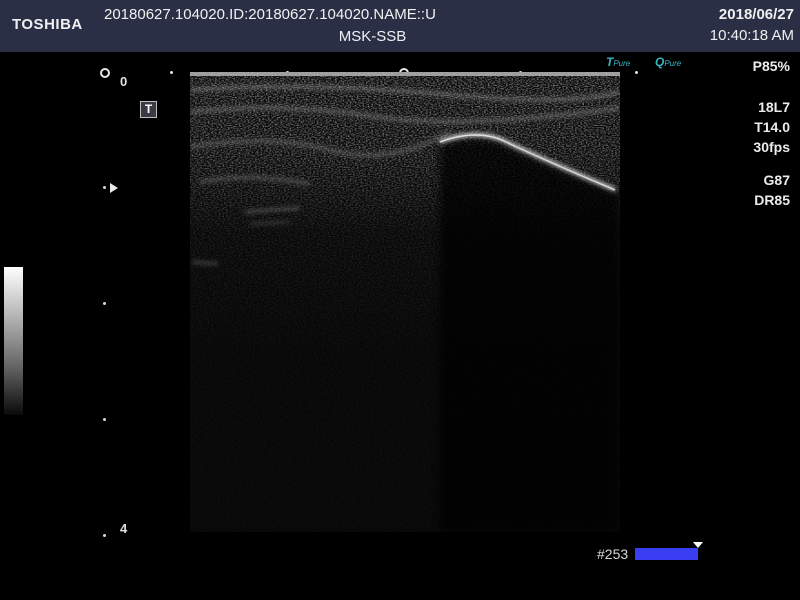 The image size is (800, 600). I want to click on cine-position-marker-icon, so click(698, 545).